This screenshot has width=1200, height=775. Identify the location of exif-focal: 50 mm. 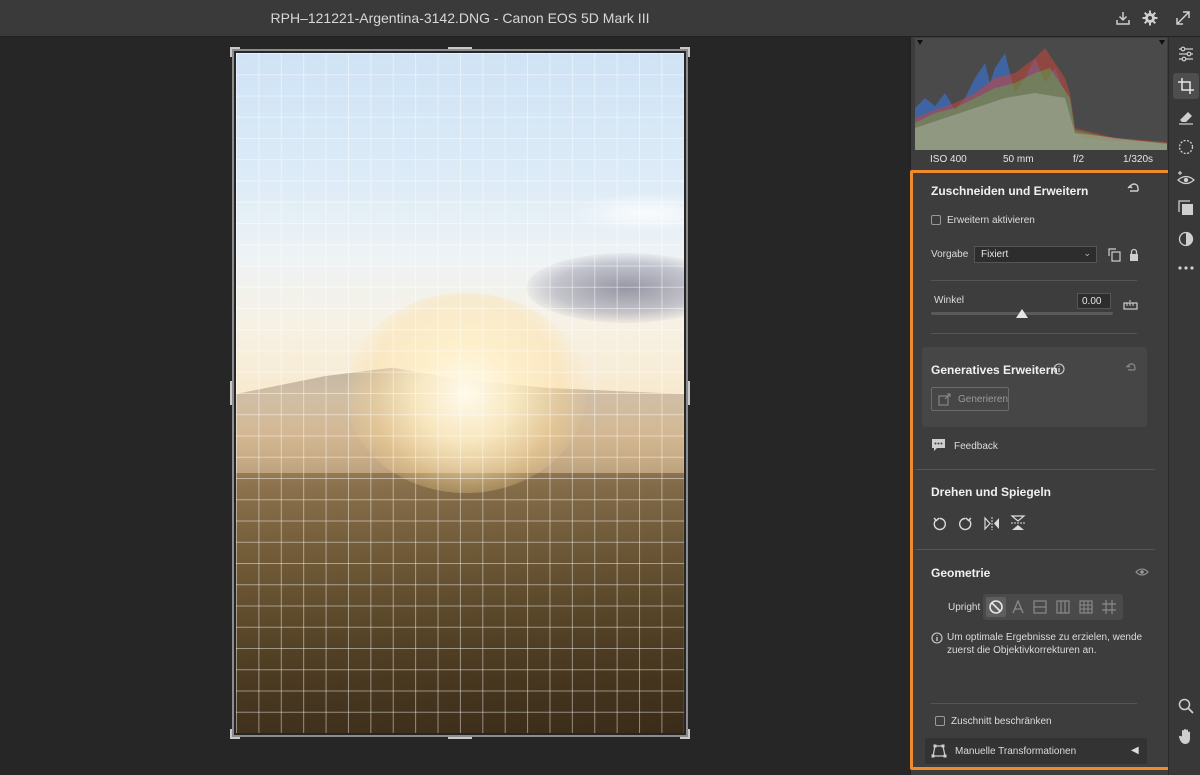
(1018, 159).